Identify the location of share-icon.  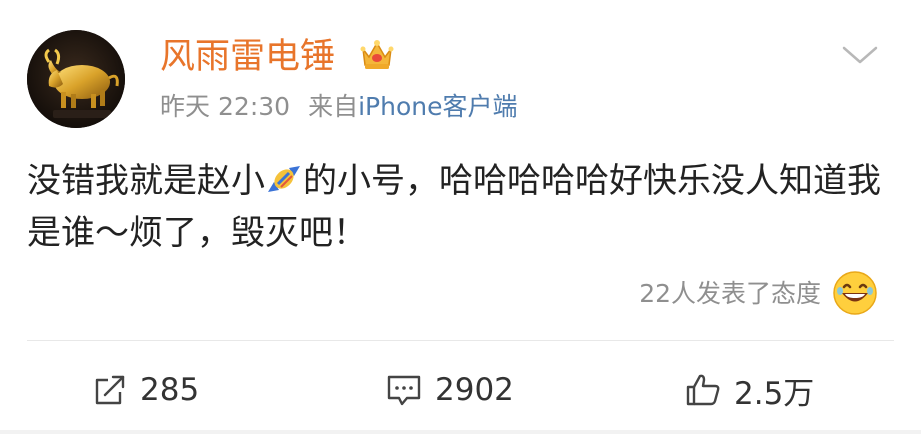
(110, 390).